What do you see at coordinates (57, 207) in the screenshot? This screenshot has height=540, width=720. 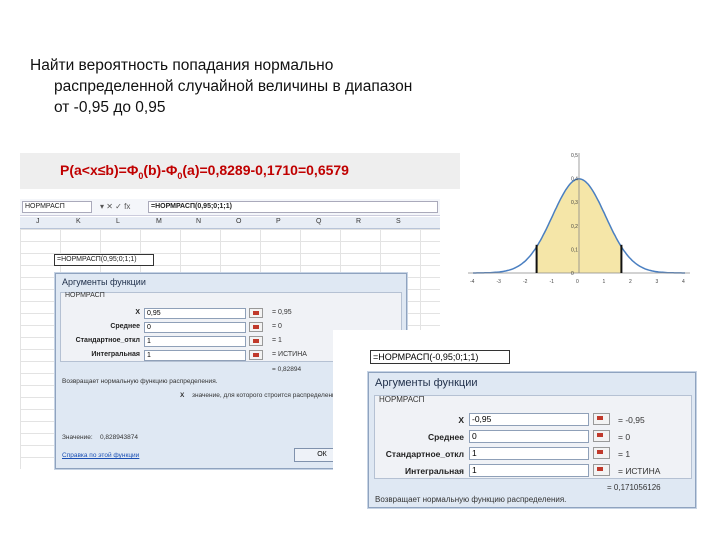 I see `name-box: НОРМРАСП` at bounding box center [57, 207].